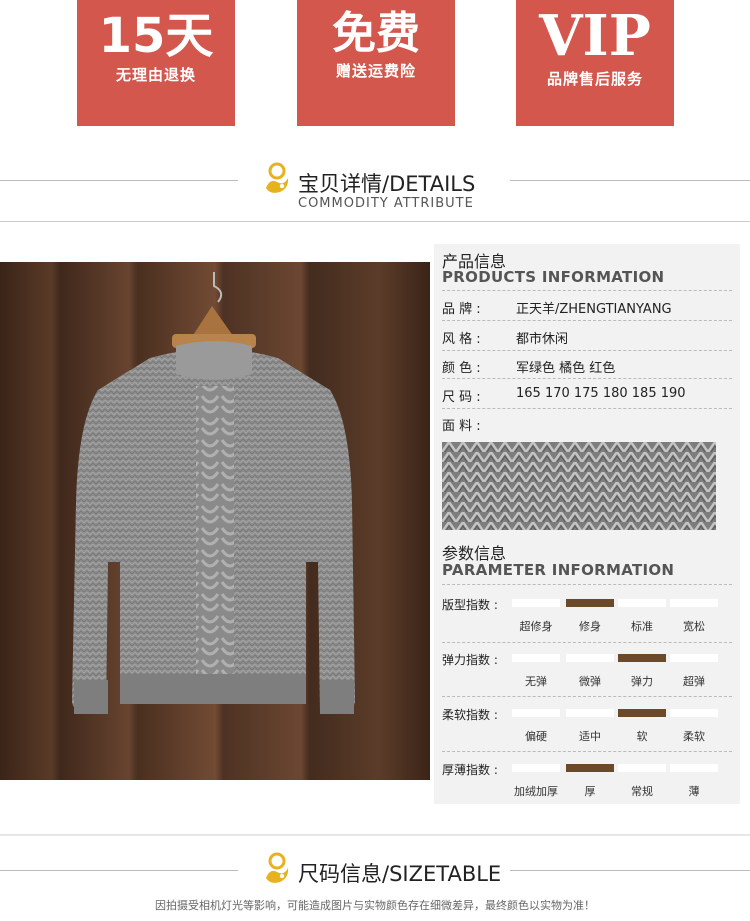  What do you see at coordinates (470, 660) in the screenshot?
I see `param-elasticity-label: 弹力指数 :` at bounding box center [470, 660].